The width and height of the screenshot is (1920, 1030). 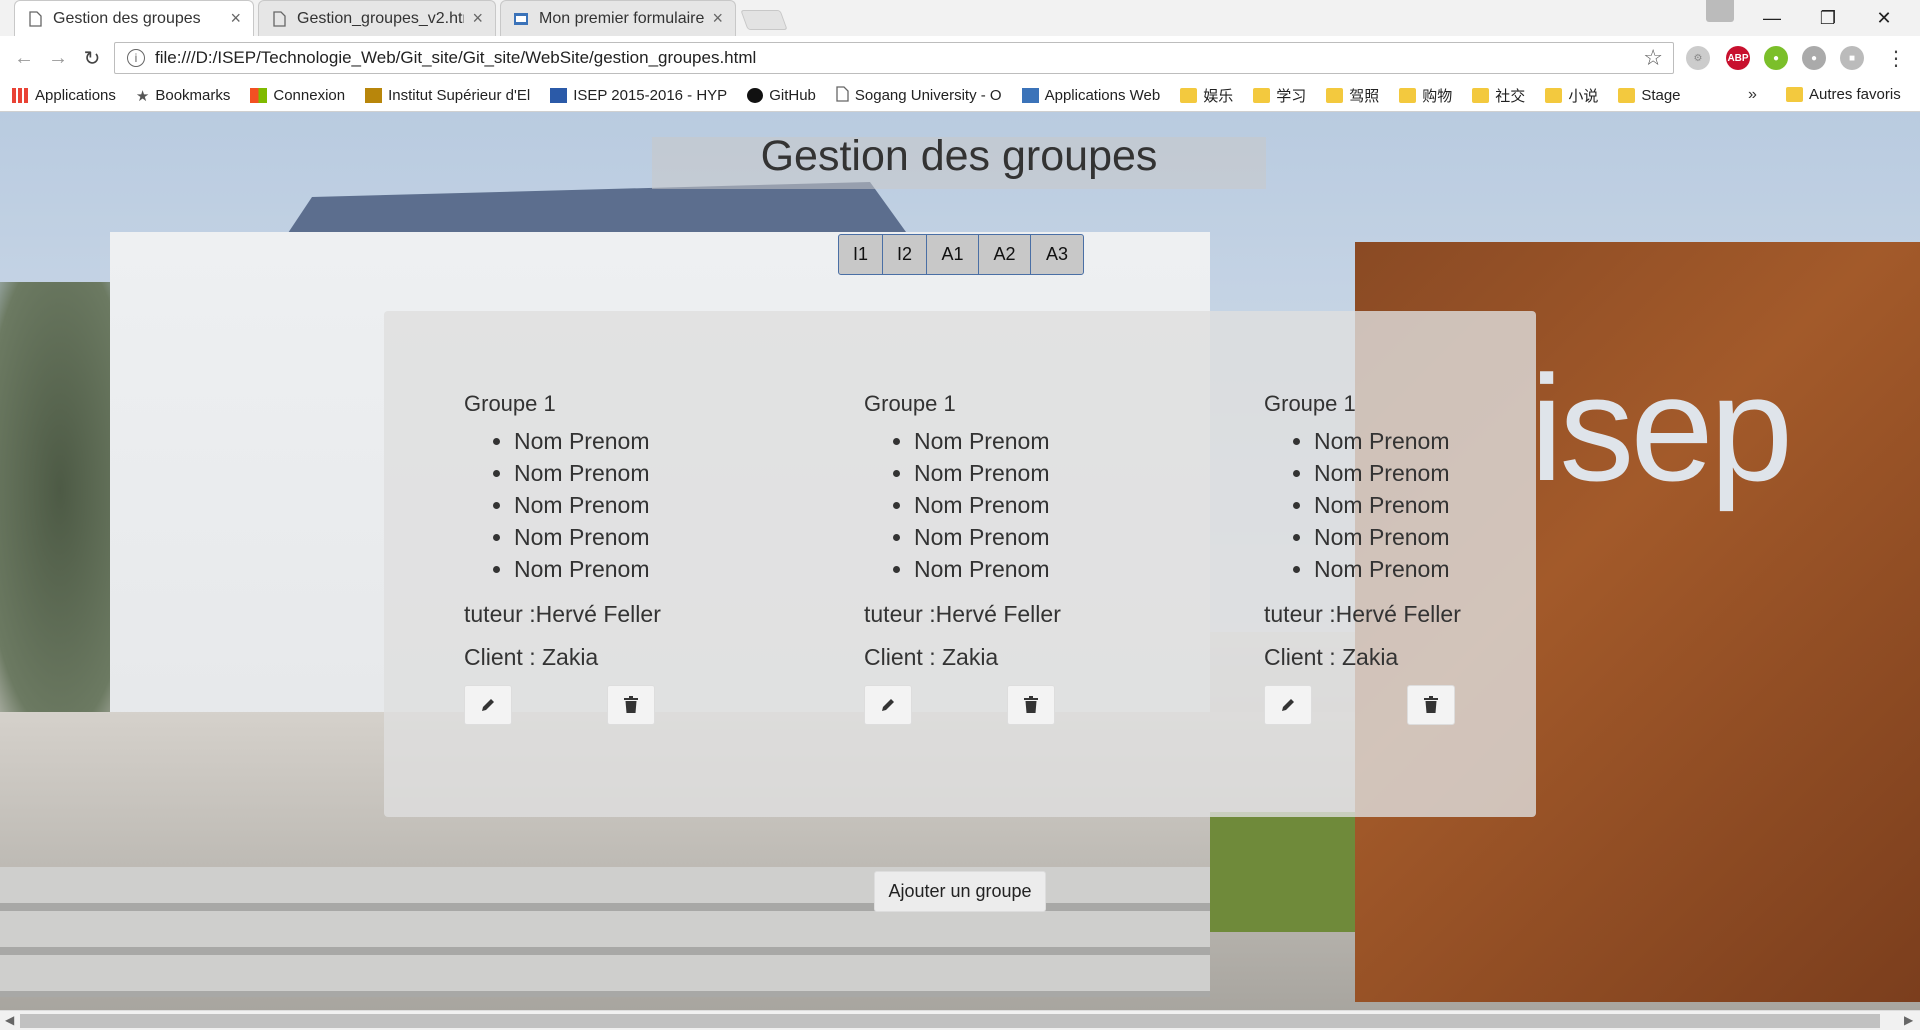 I want to click on bookmark-folder-xiaoshuo: 小说, so click(x=1571, y=95).